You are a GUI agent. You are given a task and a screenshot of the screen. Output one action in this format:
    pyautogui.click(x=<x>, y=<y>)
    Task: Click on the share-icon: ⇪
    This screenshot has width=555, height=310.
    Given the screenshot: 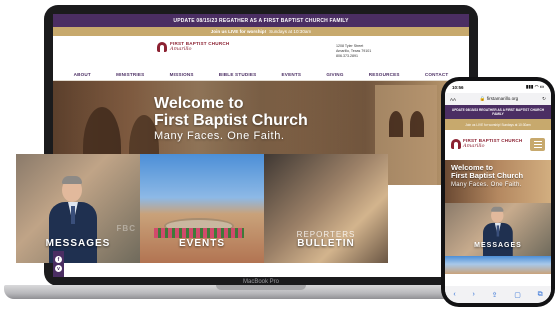 What is the action you would take?
    pyautogui.click(x=495, y=295)
    